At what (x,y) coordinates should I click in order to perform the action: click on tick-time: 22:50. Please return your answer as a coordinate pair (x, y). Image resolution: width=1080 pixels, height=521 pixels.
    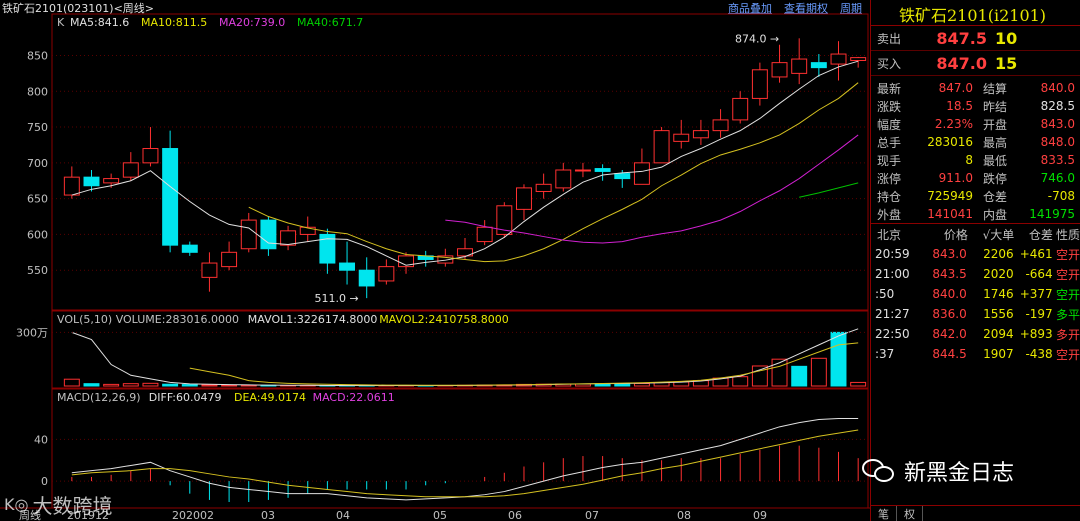
    Looking at the image, I should click on (892, 334).